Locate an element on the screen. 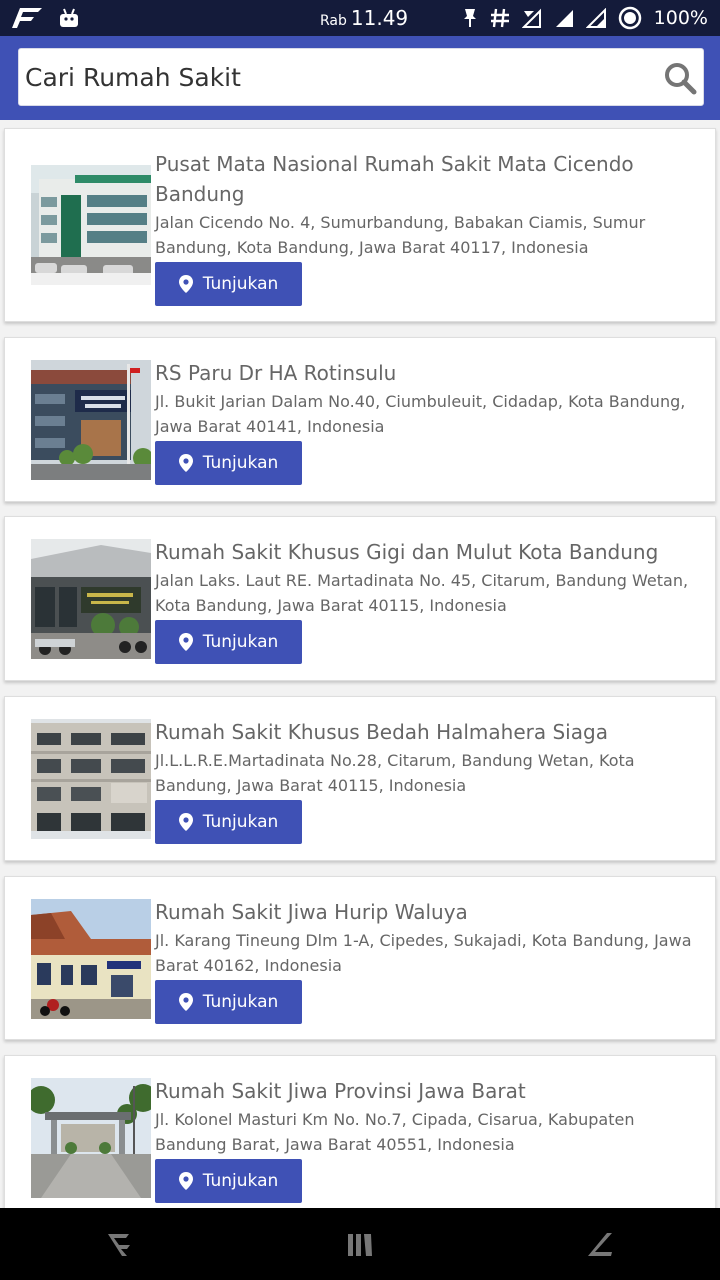  battery-percent: 100% is located at coordinates (680, 18).